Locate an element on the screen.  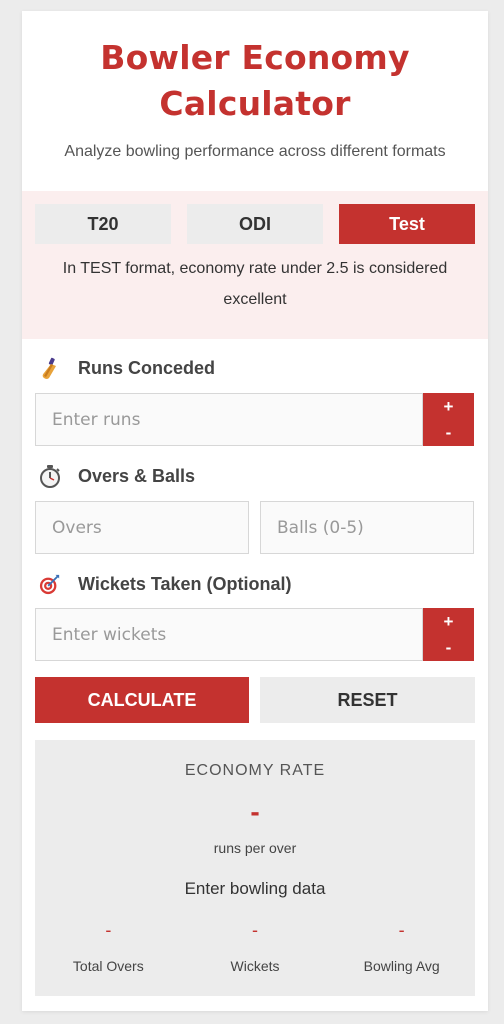
wickets-minus-button: - is located at coordinates (448, 648).